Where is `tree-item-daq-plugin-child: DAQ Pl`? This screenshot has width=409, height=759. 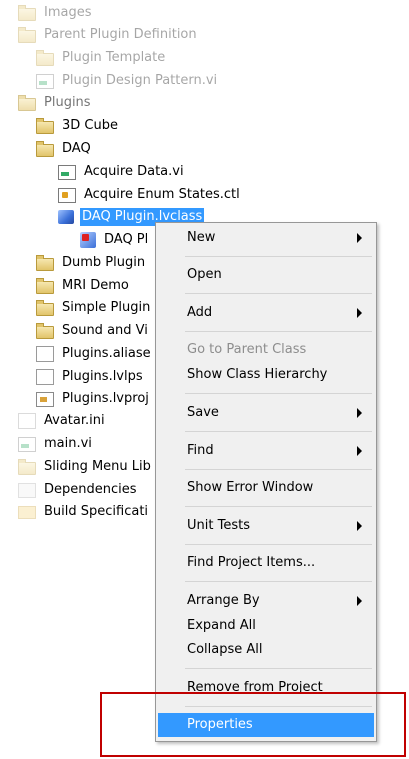 tree-item-daq-plugin-child: DAQ Pl is located at coordinates (115, 240).